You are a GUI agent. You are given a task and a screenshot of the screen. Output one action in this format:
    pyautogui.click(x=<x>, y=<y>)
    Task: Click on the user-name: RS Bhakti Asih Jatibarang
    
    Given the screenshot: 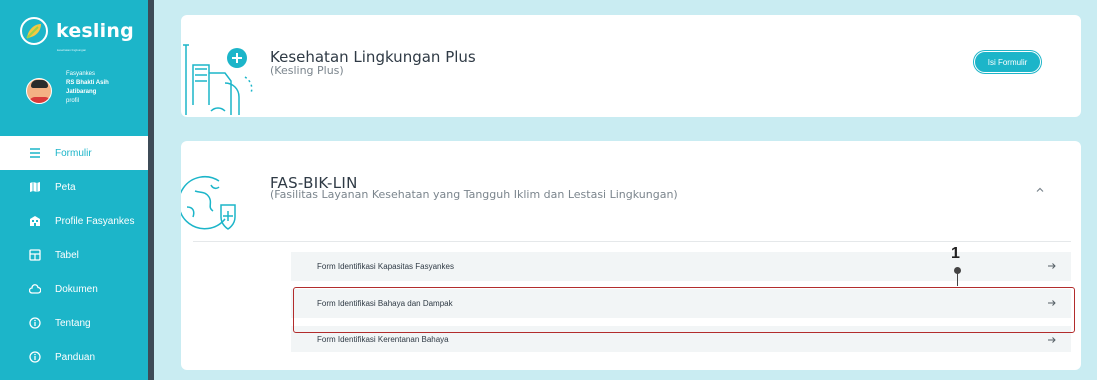 What is the action you would take?
    pyautogui.click(x=87, y=87)
    